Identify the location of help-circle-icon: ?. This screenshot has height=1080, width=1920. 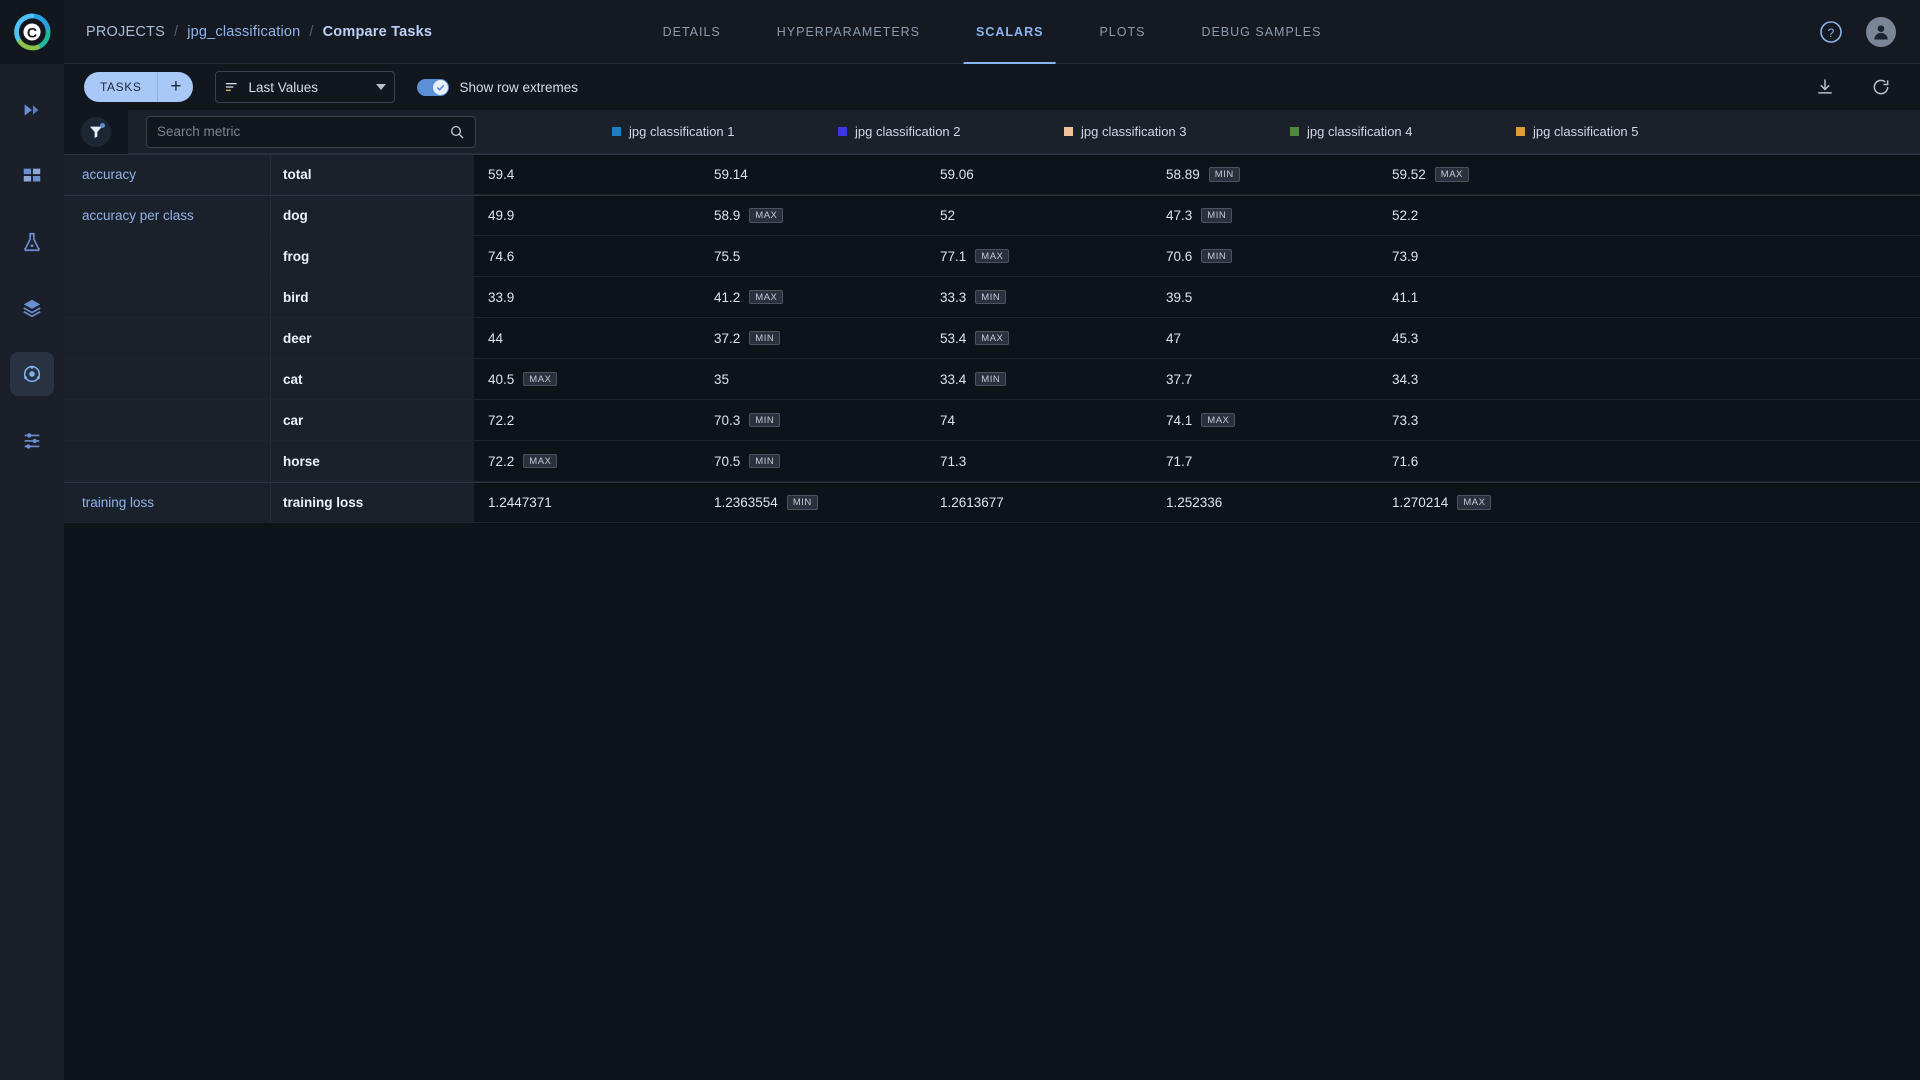
(1831, 32).